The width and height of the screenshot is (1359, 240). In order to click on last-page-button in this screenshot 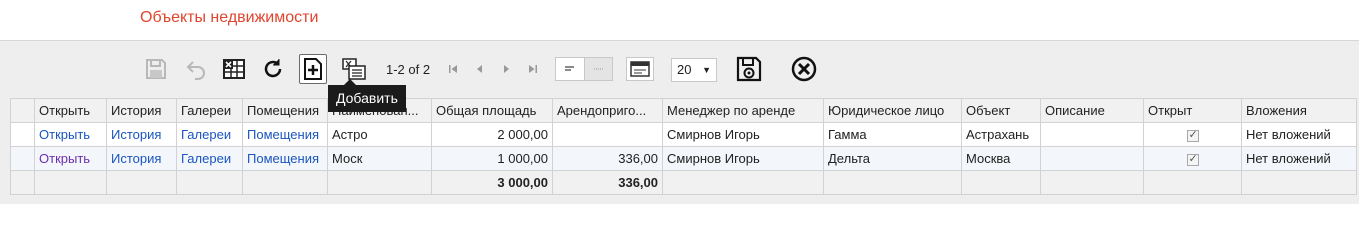, I will do `click(533, 69)`.